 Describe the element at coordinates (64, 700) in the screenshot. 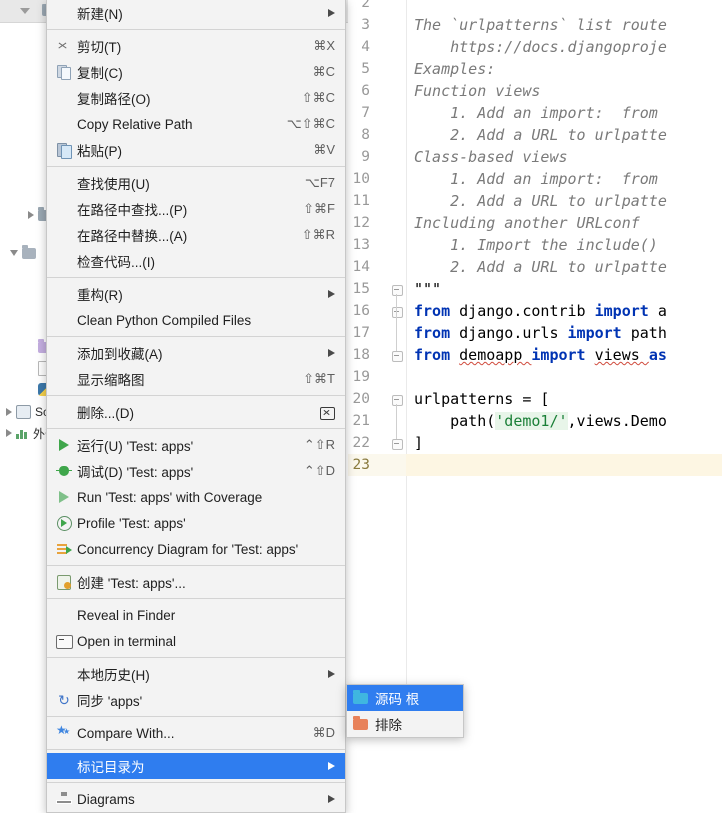

I see `sync-icon: ↻` at that location.